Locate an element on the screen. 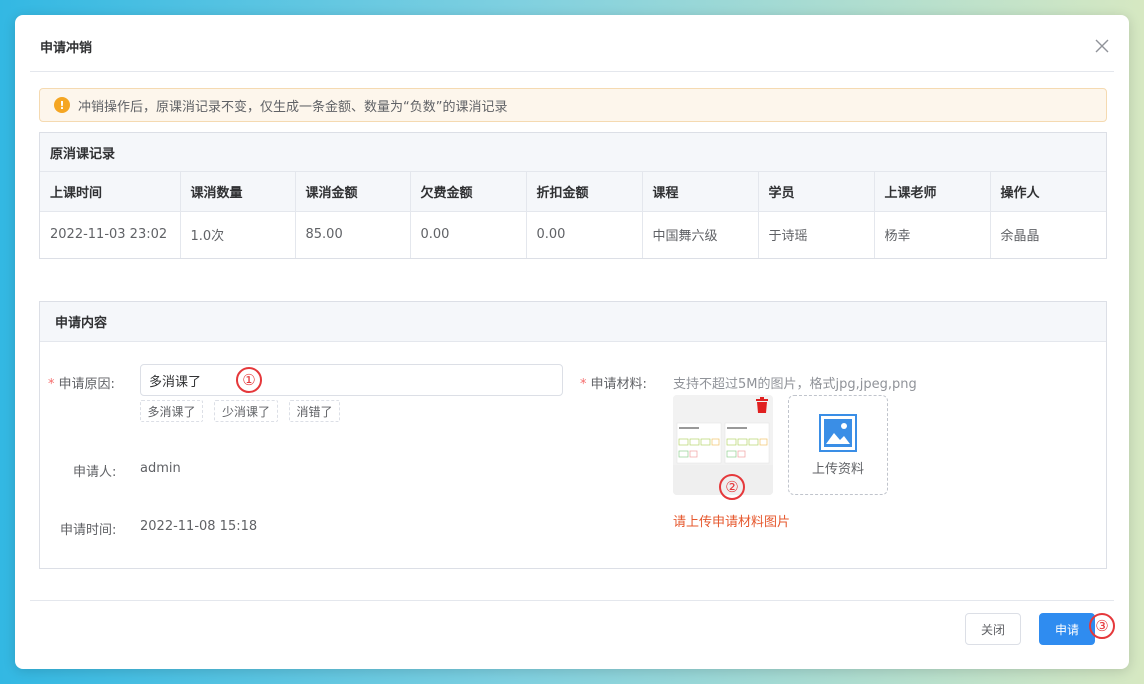 The image size is (1144, 684). dialog-header: 申请冲销 is located at coordinates (572, 43).